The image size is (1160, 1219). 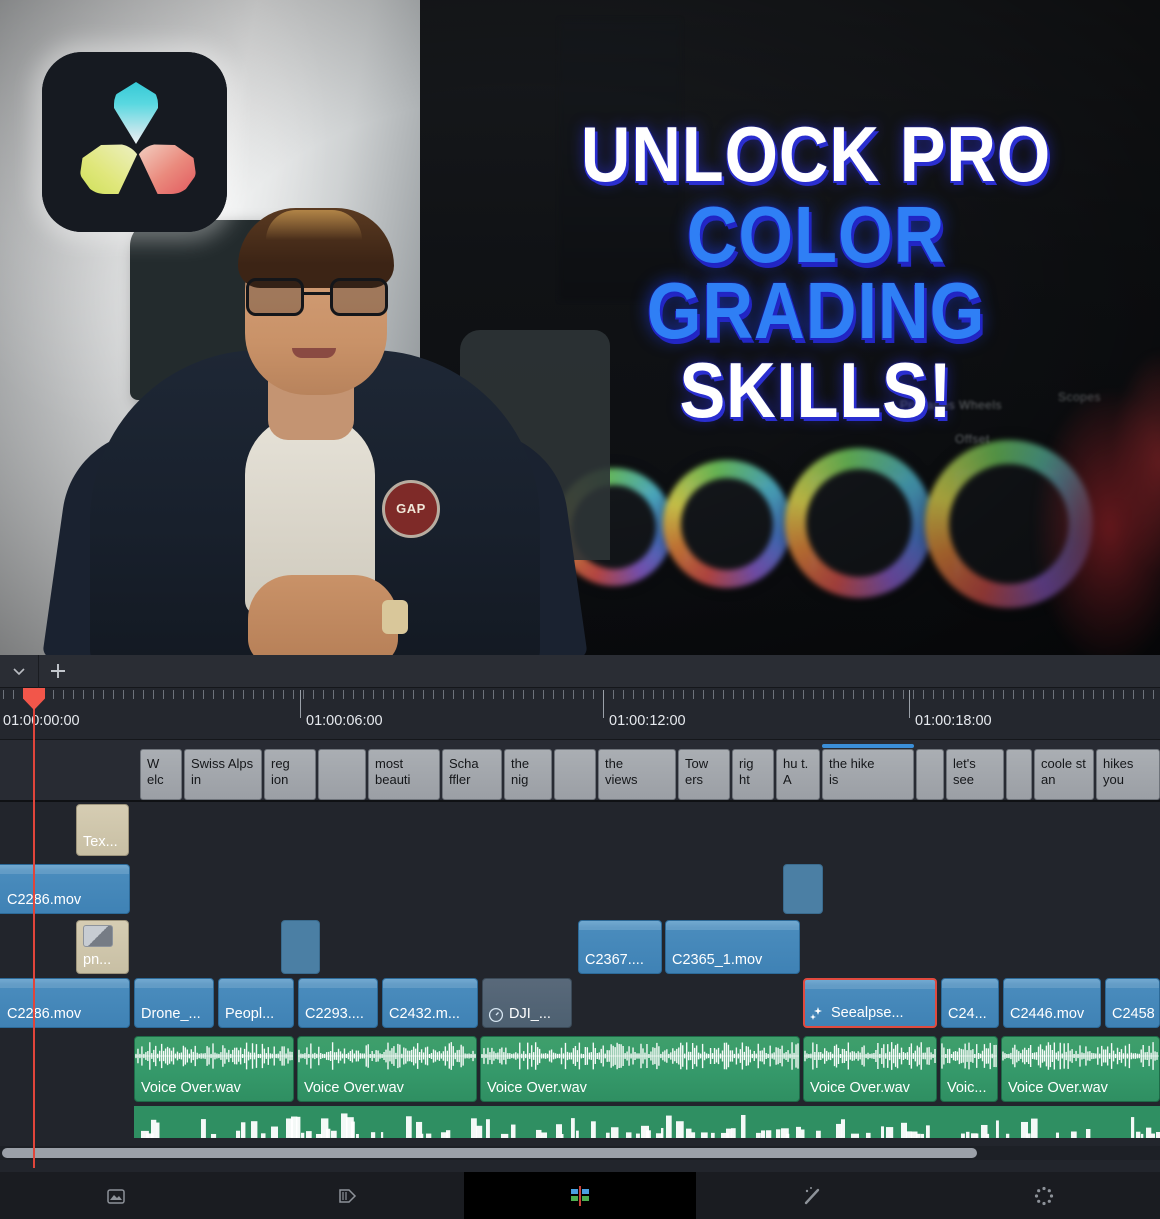 I want to click on media-page-button, so click(x=116, y=1195).